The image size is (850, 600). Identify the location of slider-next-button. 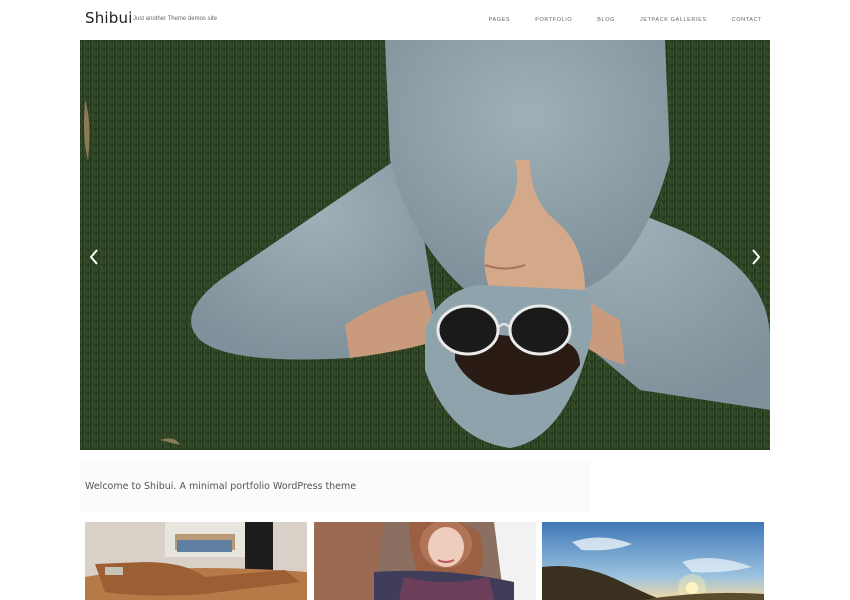
(756, 257).